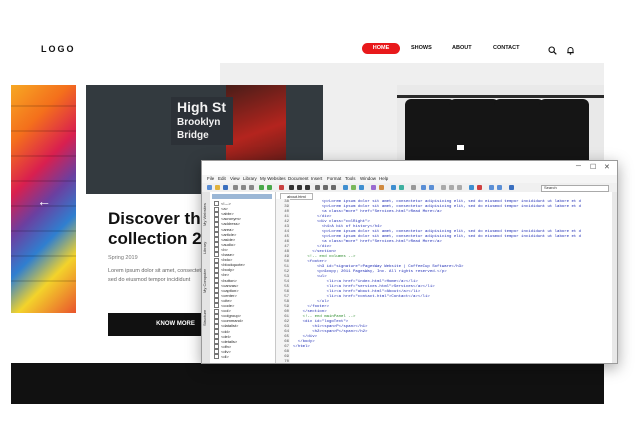  I want to click on side-tab-my-computer: My Computer, so click(206, 281).